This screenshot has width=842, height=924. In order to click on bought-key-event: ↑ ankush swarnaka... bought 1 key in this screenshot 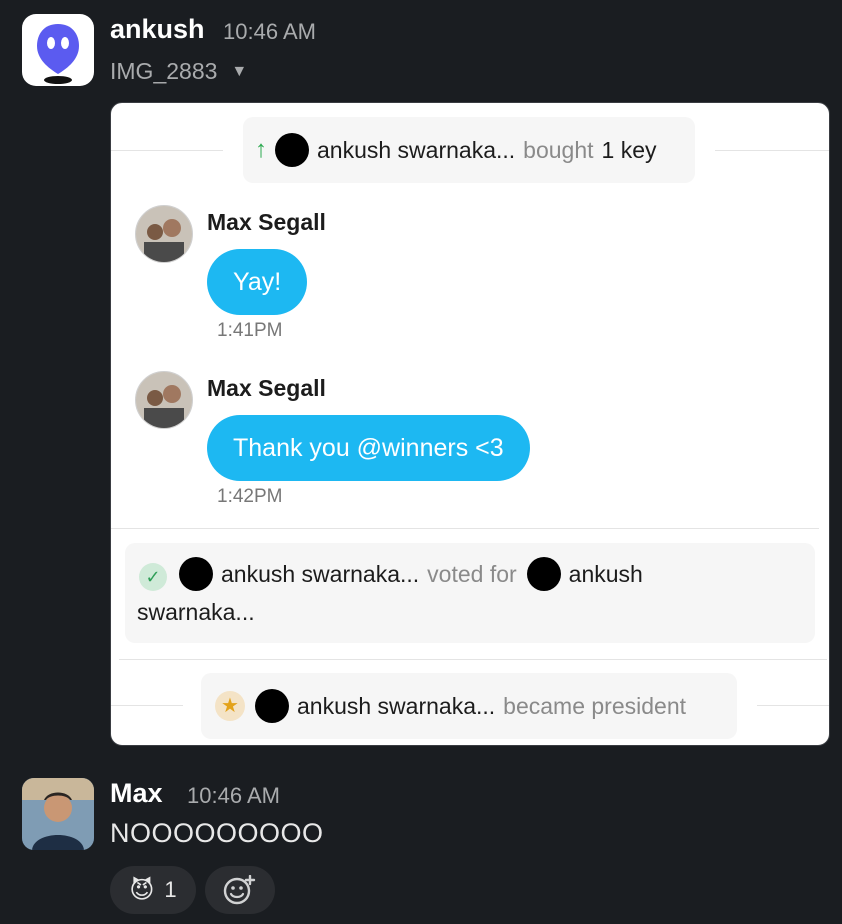, I will do `click(469, 150)`.